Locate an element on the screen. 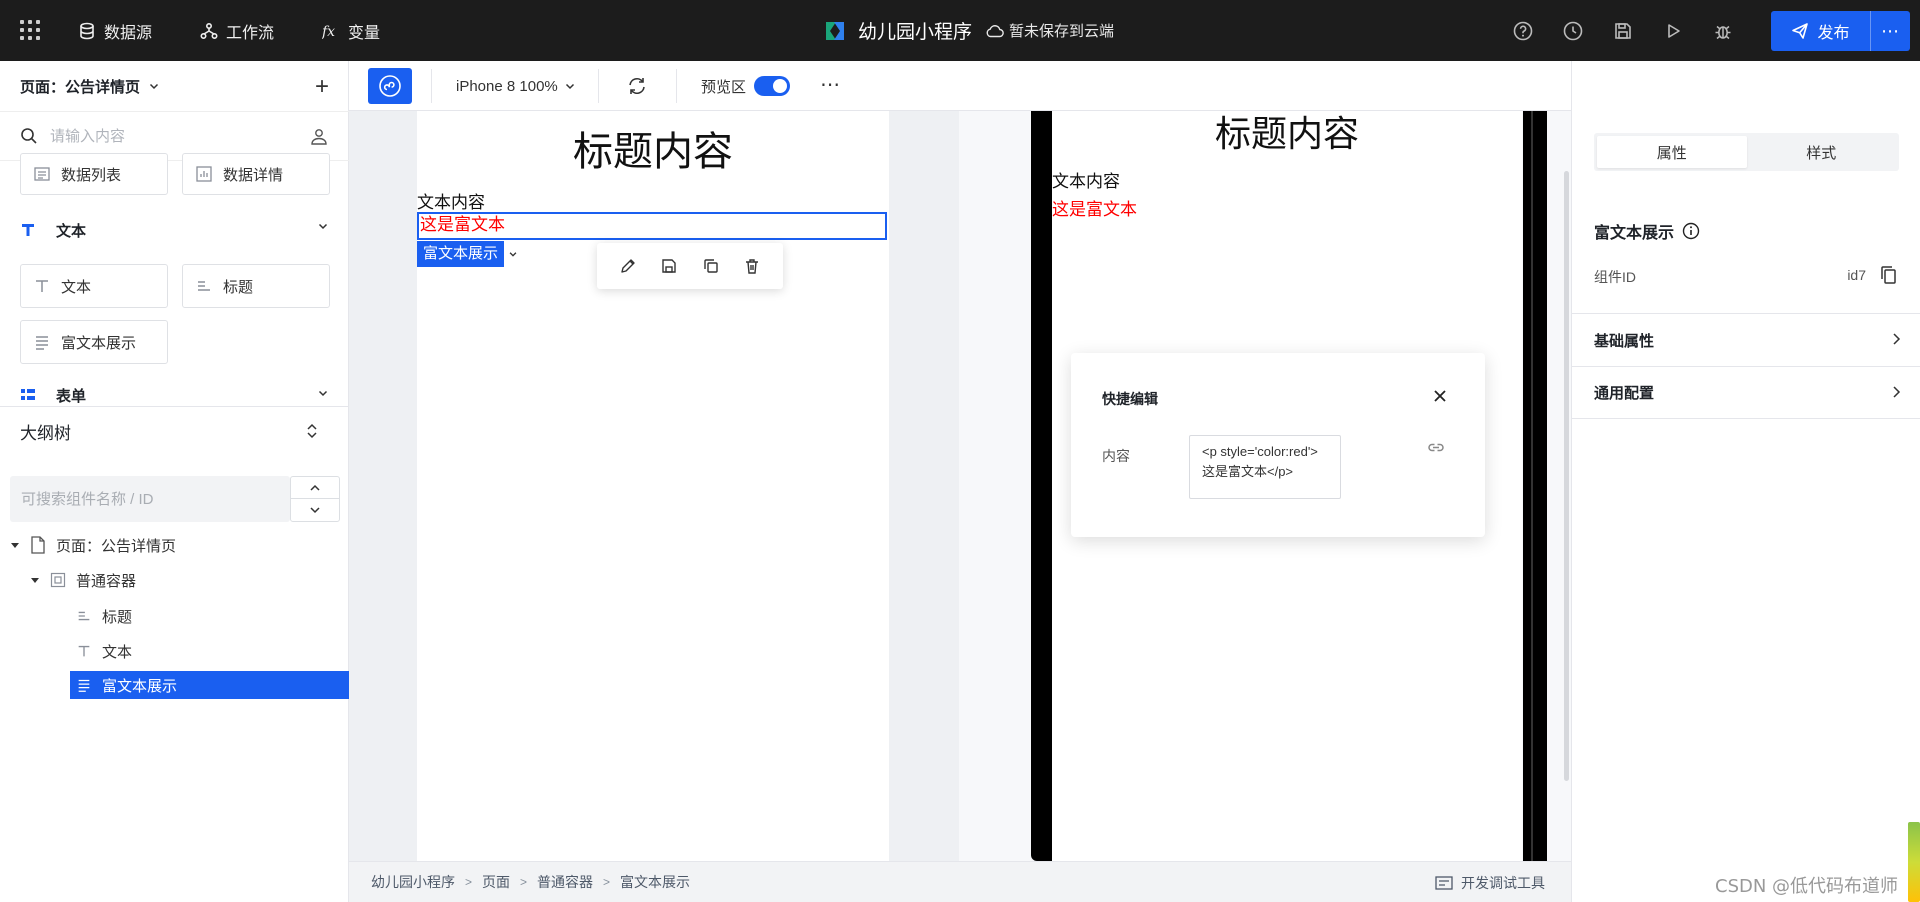 The height and width of the screenshot is (902, 1920). app-grid-icon is located at coordinates (30, 30).